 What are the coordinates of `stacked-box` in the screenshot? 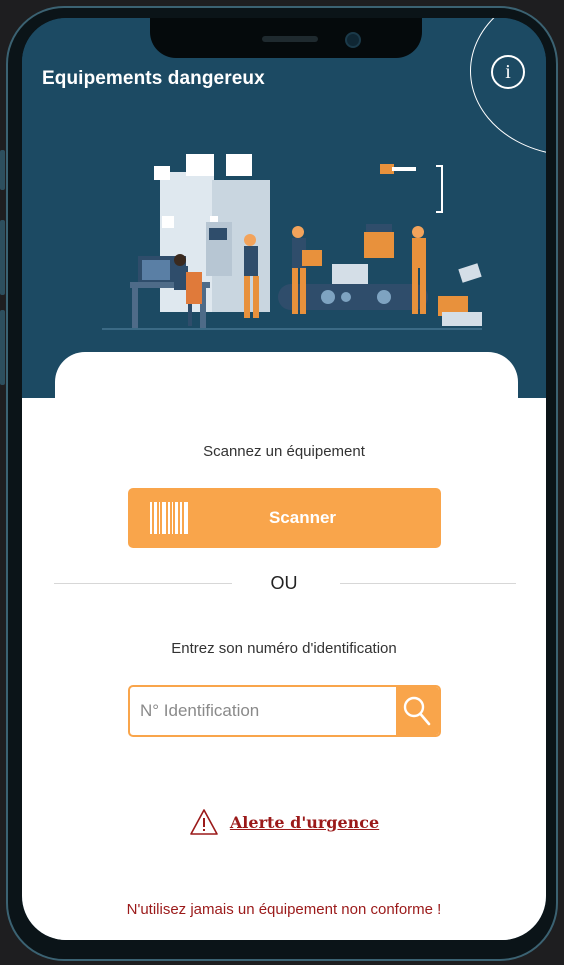 It's located at (462, 319).